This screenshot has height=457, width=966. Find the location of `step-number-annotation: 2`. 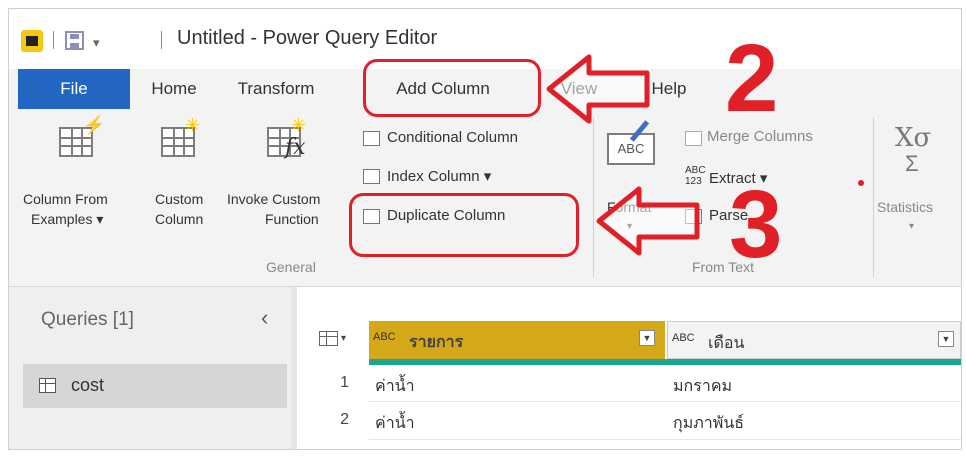

step-number-annotation: 2 is located at coordinates (752, 78).